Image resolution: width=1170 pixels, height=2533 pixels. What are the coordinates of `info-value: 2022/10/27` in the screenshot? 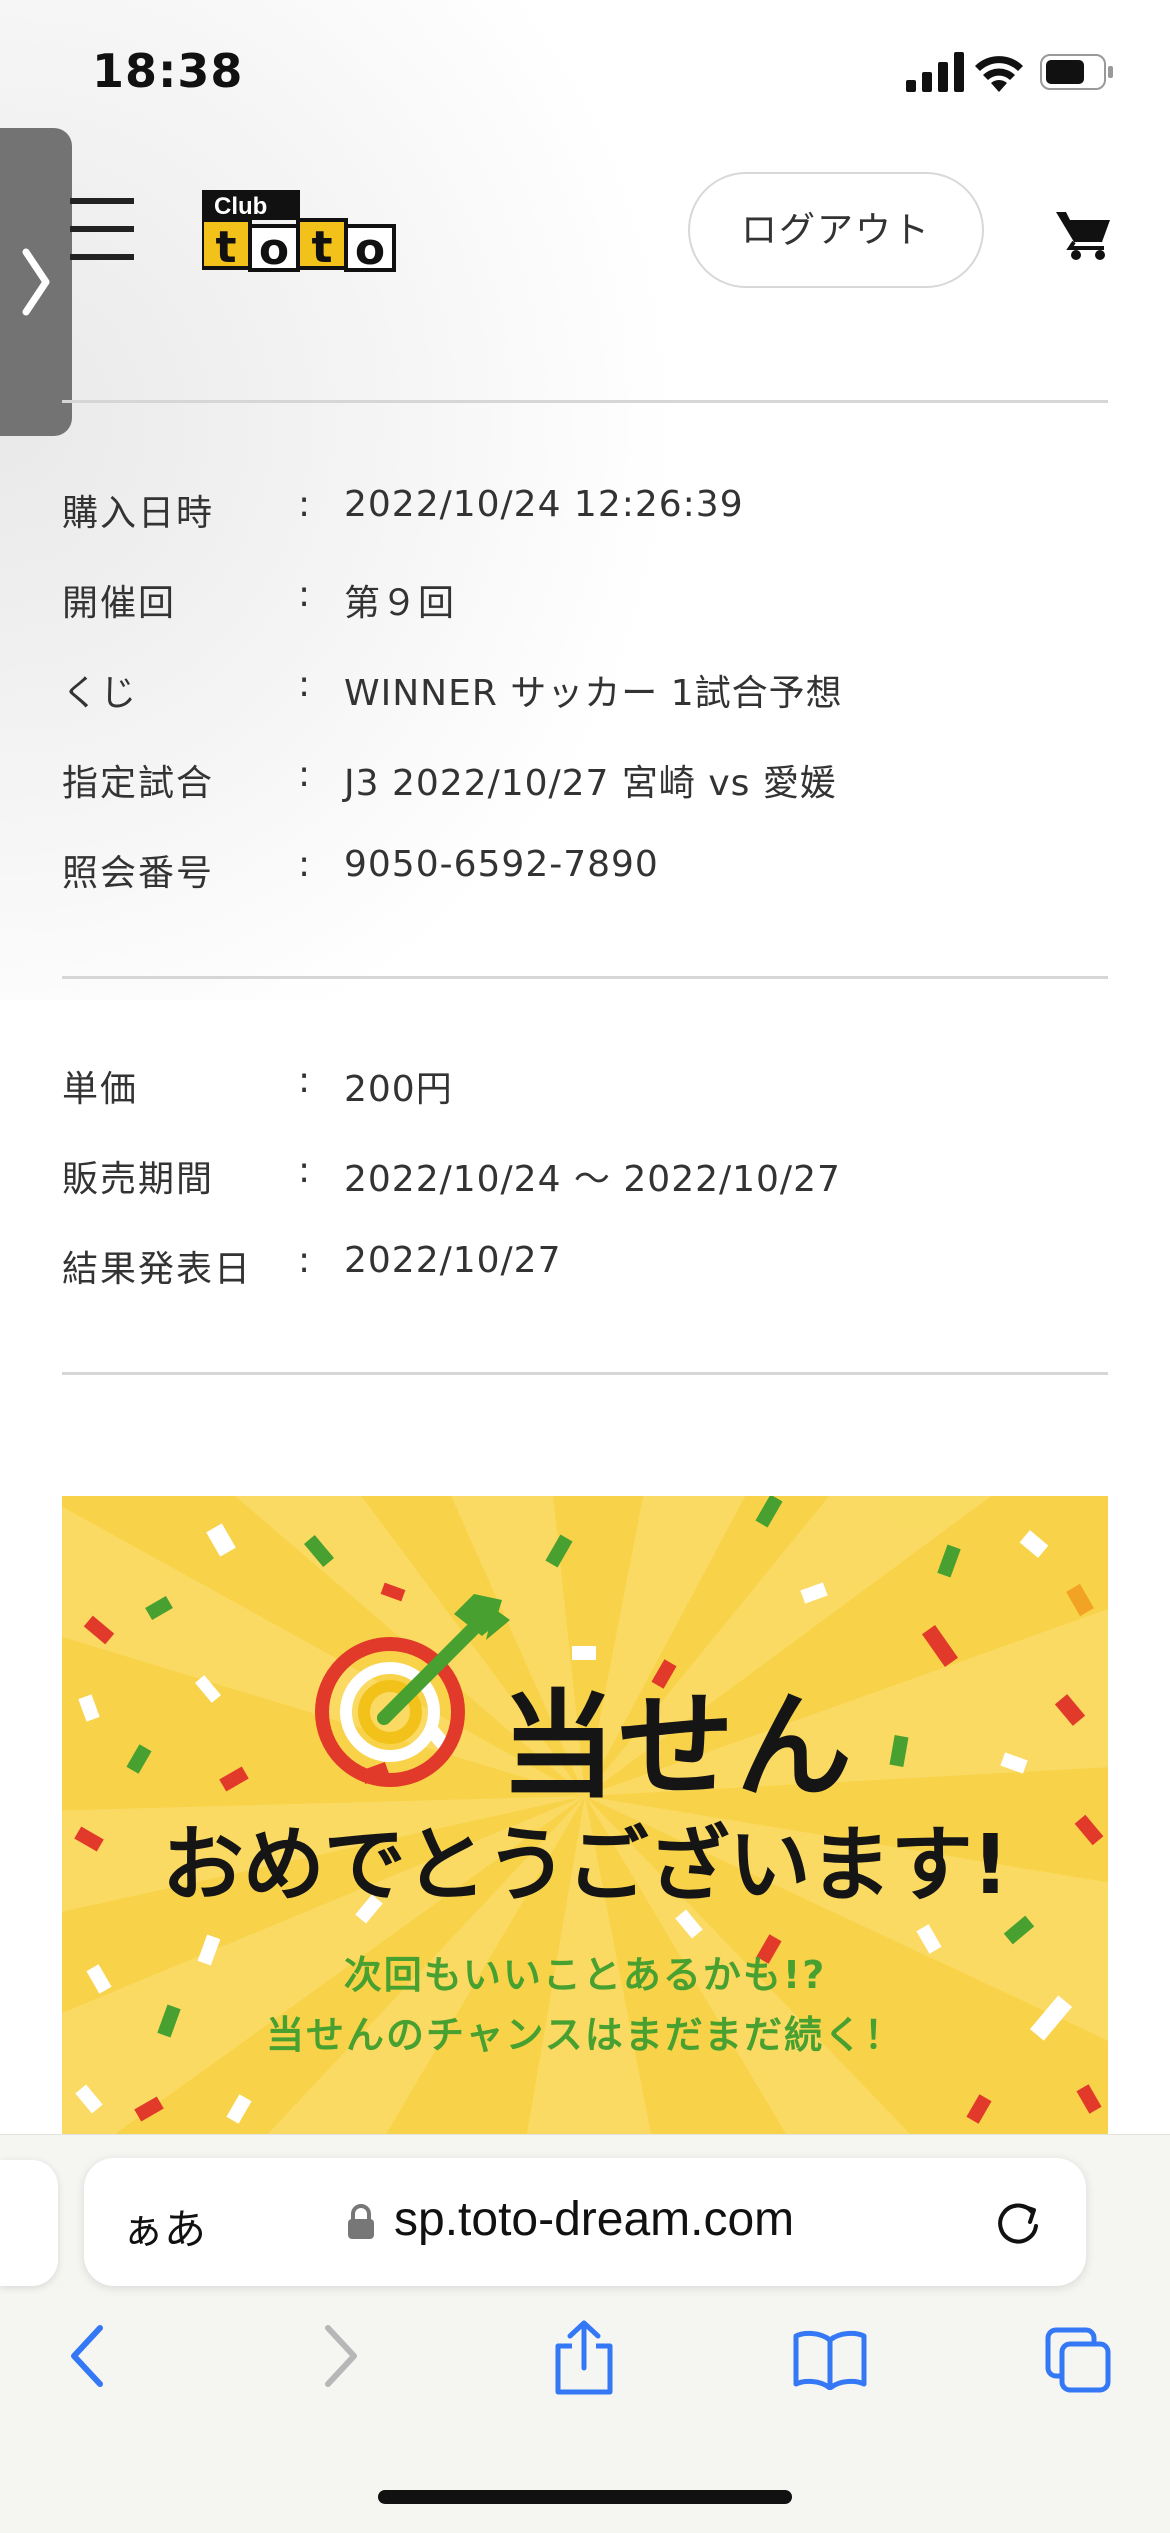 It's located at (453, 1260).